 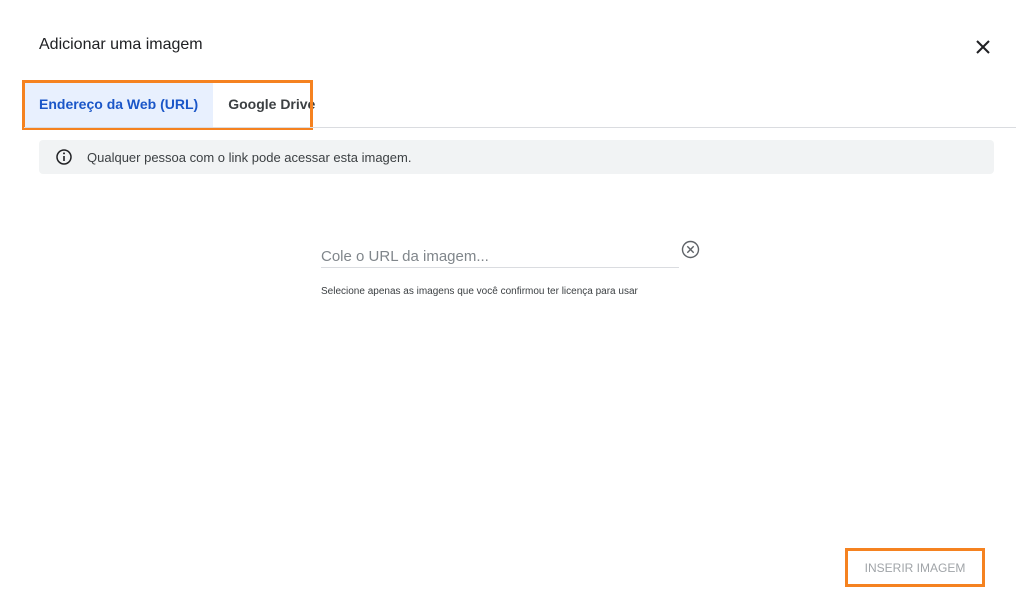 I want to click on clear-url-button, so click(x=690, y=249).